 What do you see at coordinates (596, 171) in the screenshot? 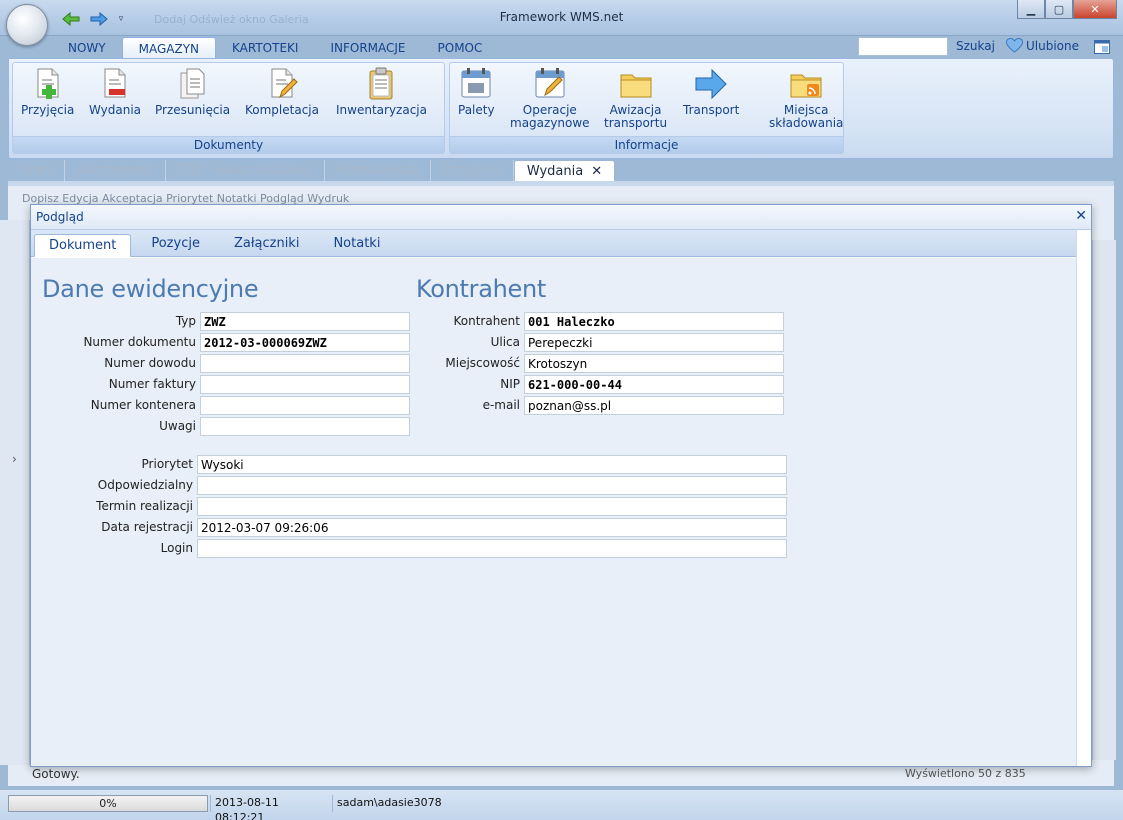
I see `close-tab-icon: ✕` at bounding box center [596, 171].